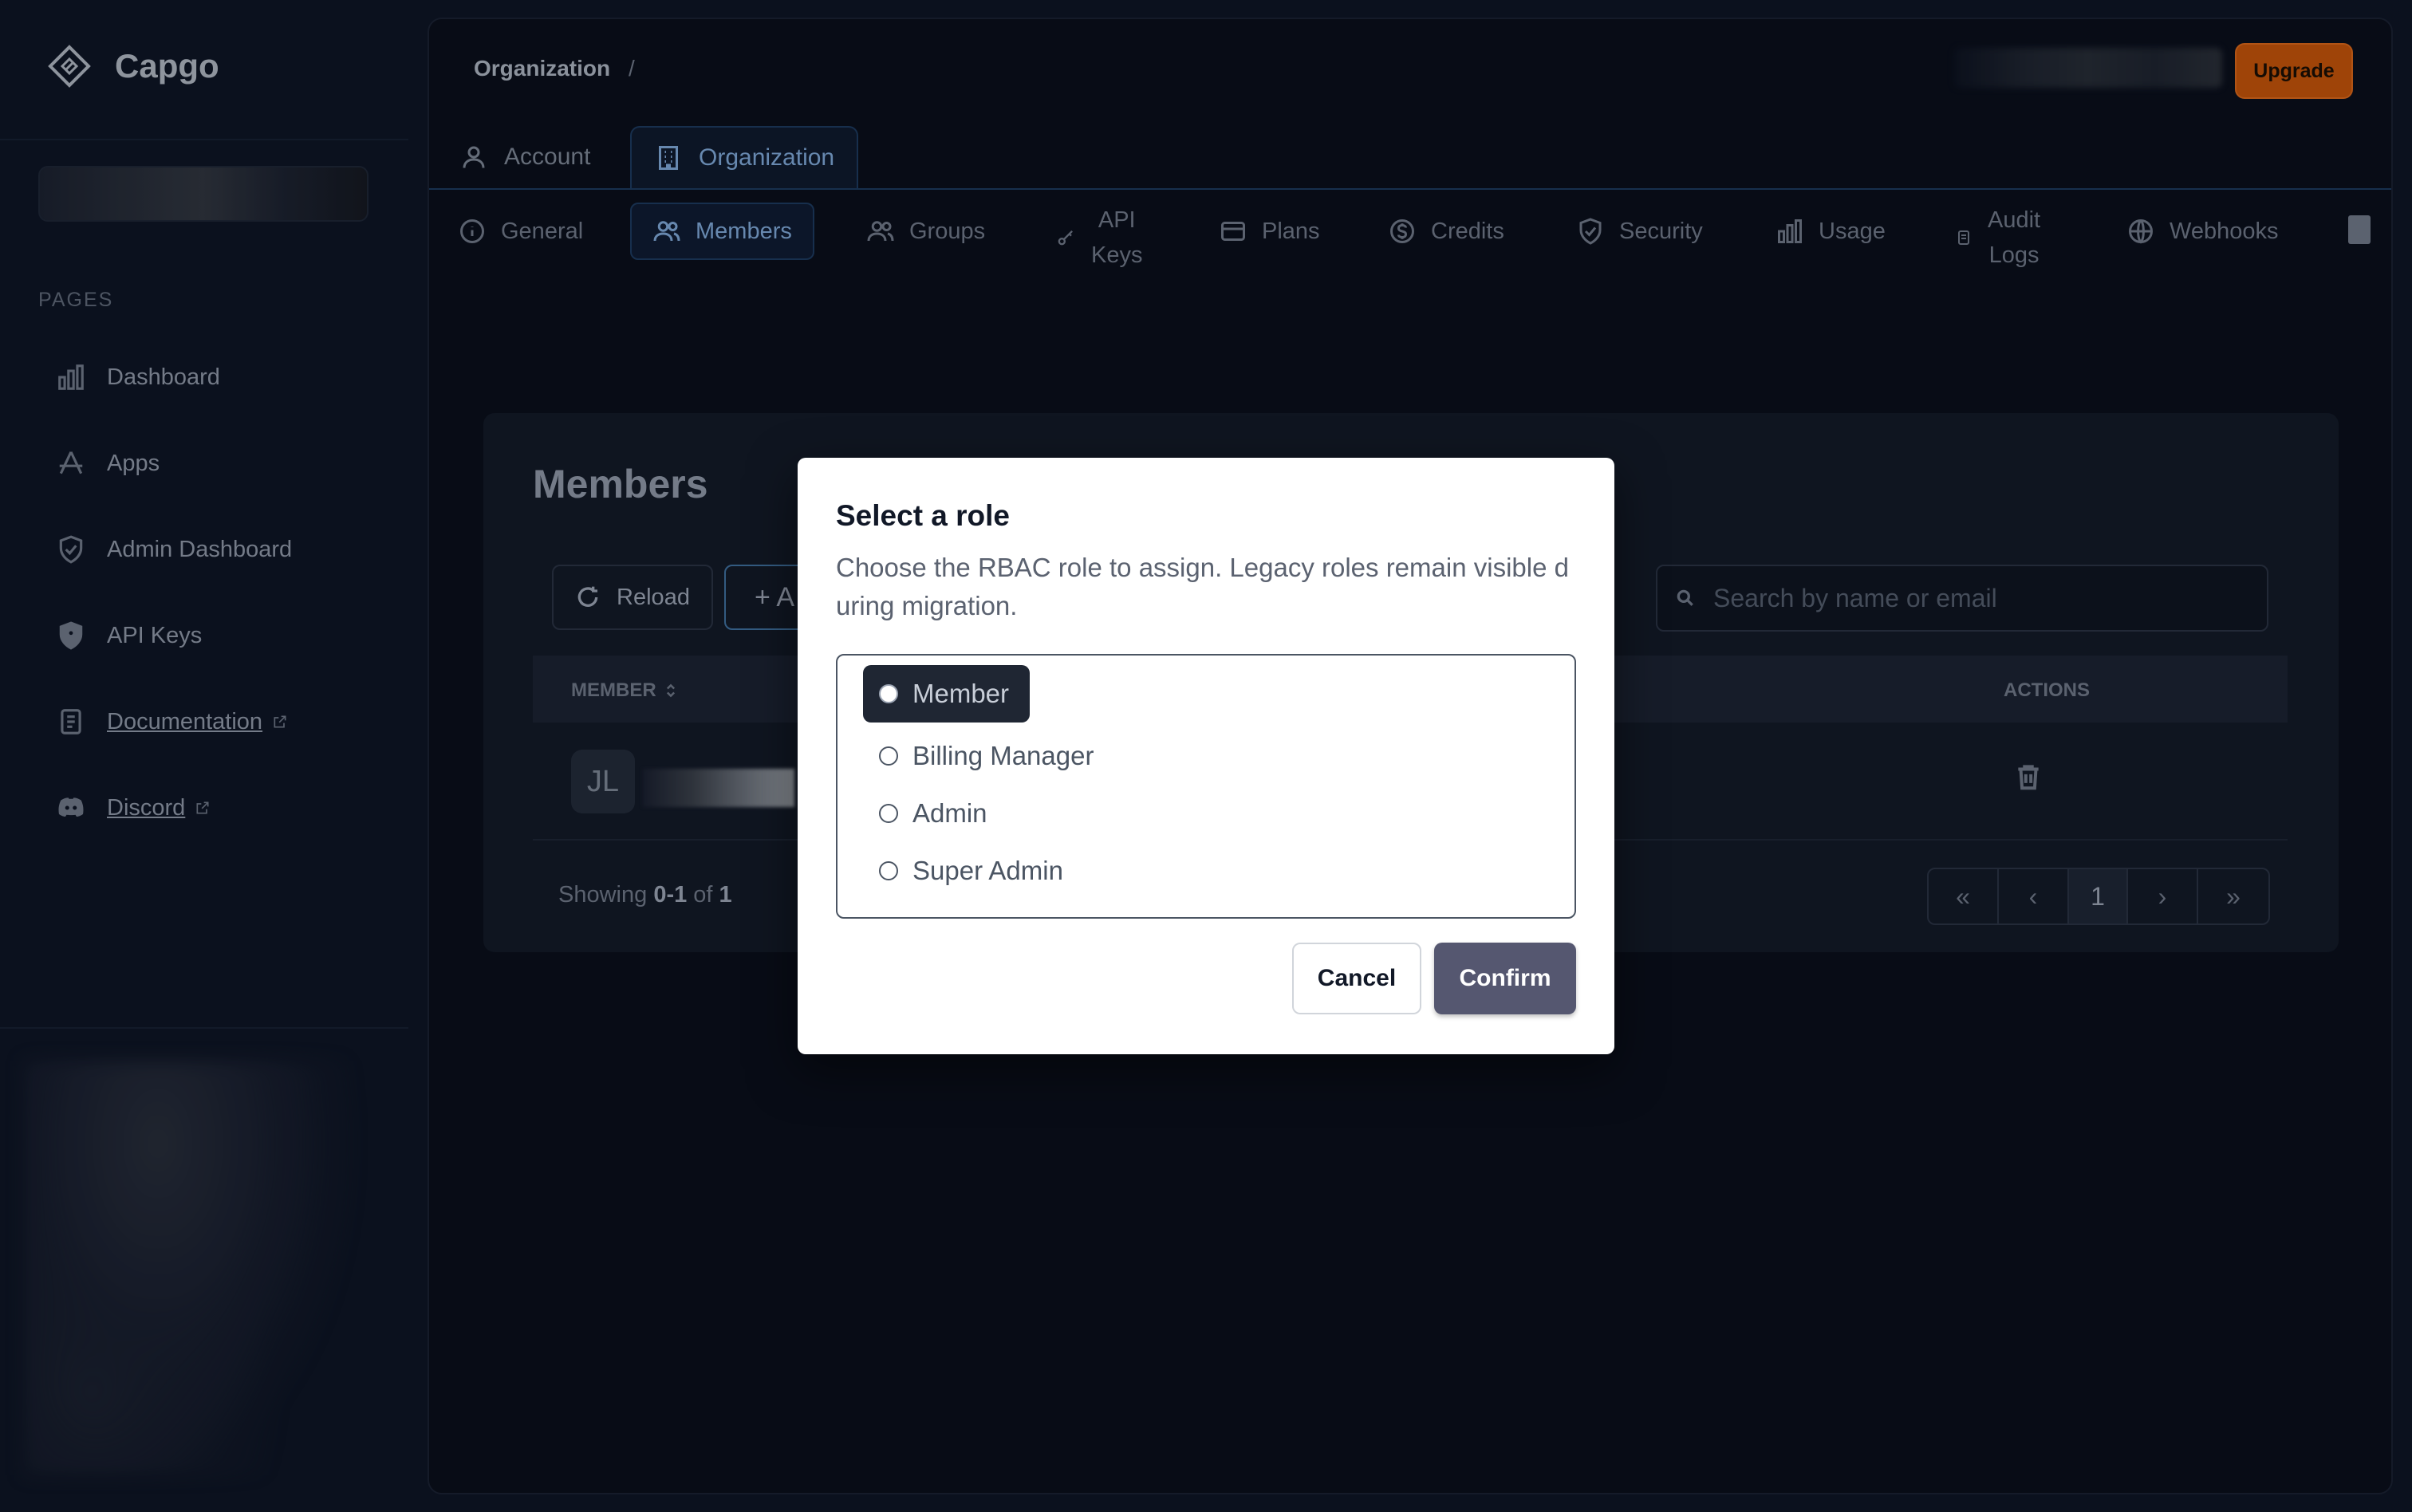 The width and height of the screenshot is (2412, 1512). I want to click on role-option-billing-manager: Billing Manager, so click(989, 756).